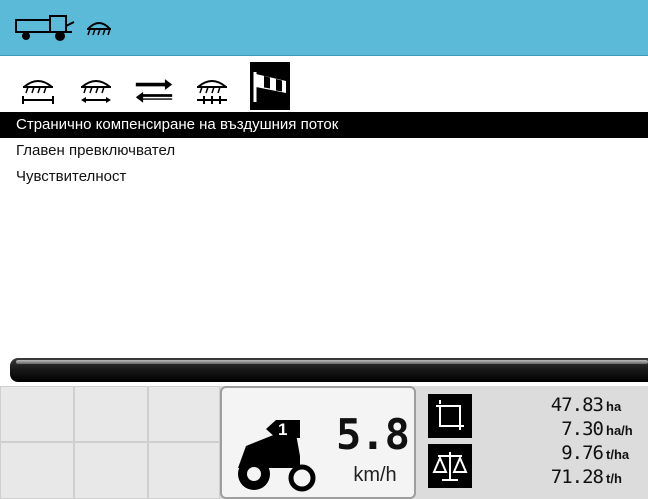 The height and width of the screenshot is (499, 648). Describe the element at coordinates (329, 370) in the screenshot. I see `horizontal-scrollbar` at that location.